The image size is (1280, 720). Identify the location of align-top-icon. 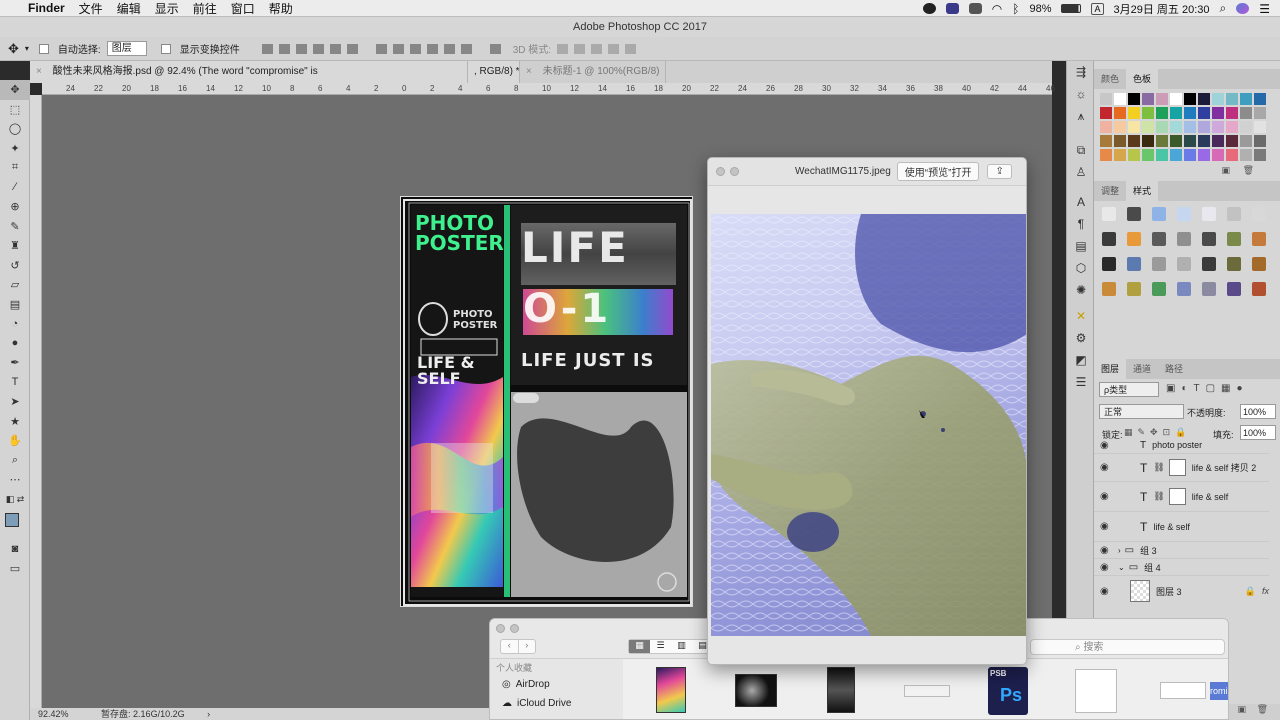
(267, 48).